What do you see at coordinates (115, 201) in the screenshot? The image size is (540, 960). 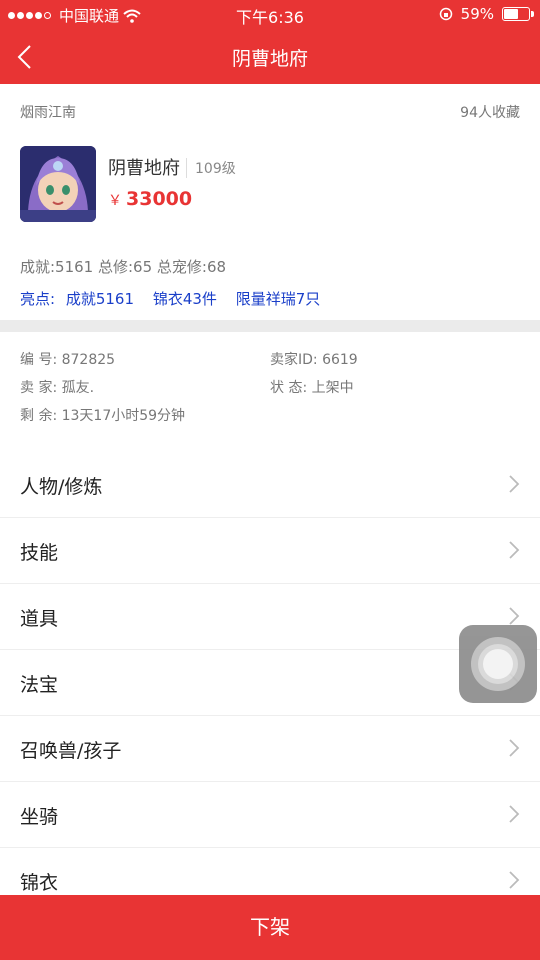 I see `currency-symbol: ￥` at bounding box center [115, 201].